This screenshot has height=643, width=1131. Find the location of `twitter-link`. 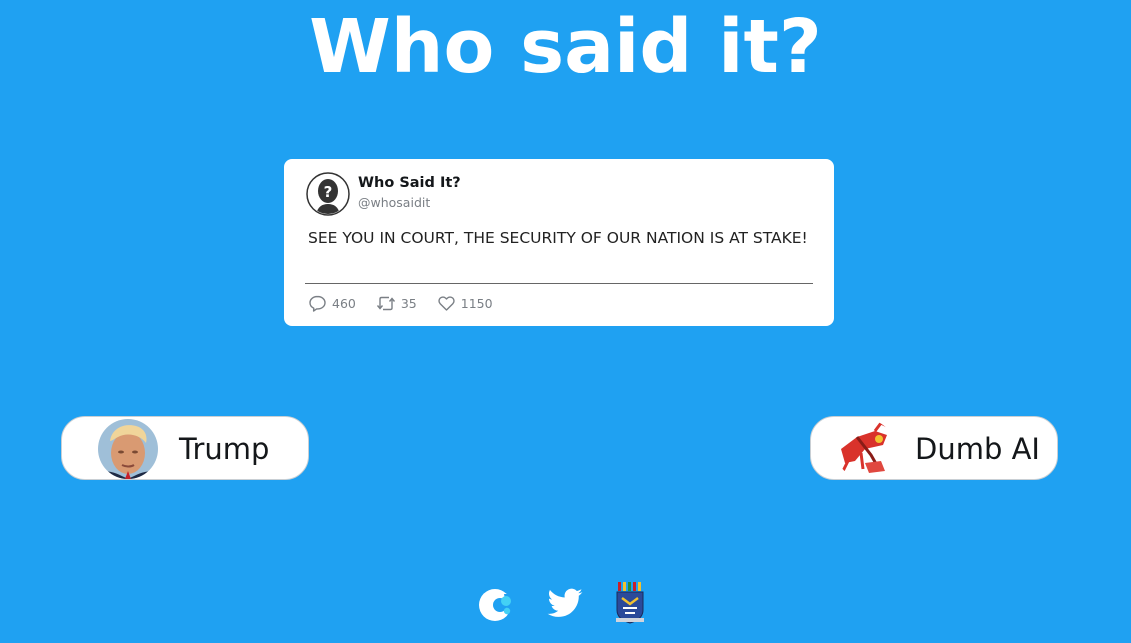

twitter-link is located at coordinates (565, 605).